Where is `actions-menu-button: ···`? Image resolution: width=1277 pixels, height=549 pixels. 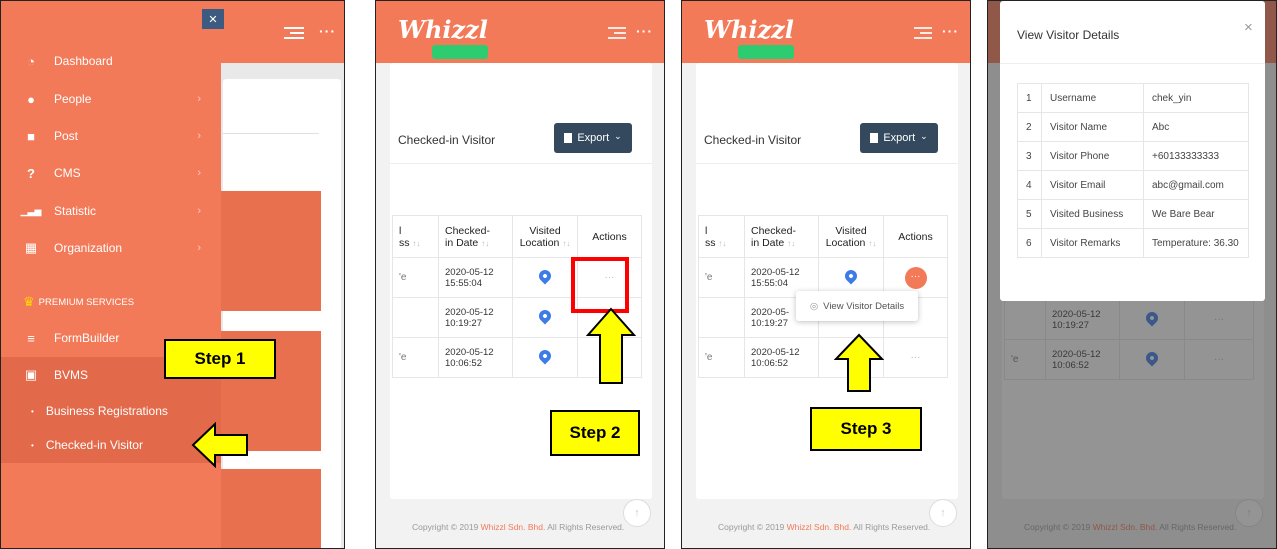
actions-menu-button: ··· is located at coordinates (915, 357).